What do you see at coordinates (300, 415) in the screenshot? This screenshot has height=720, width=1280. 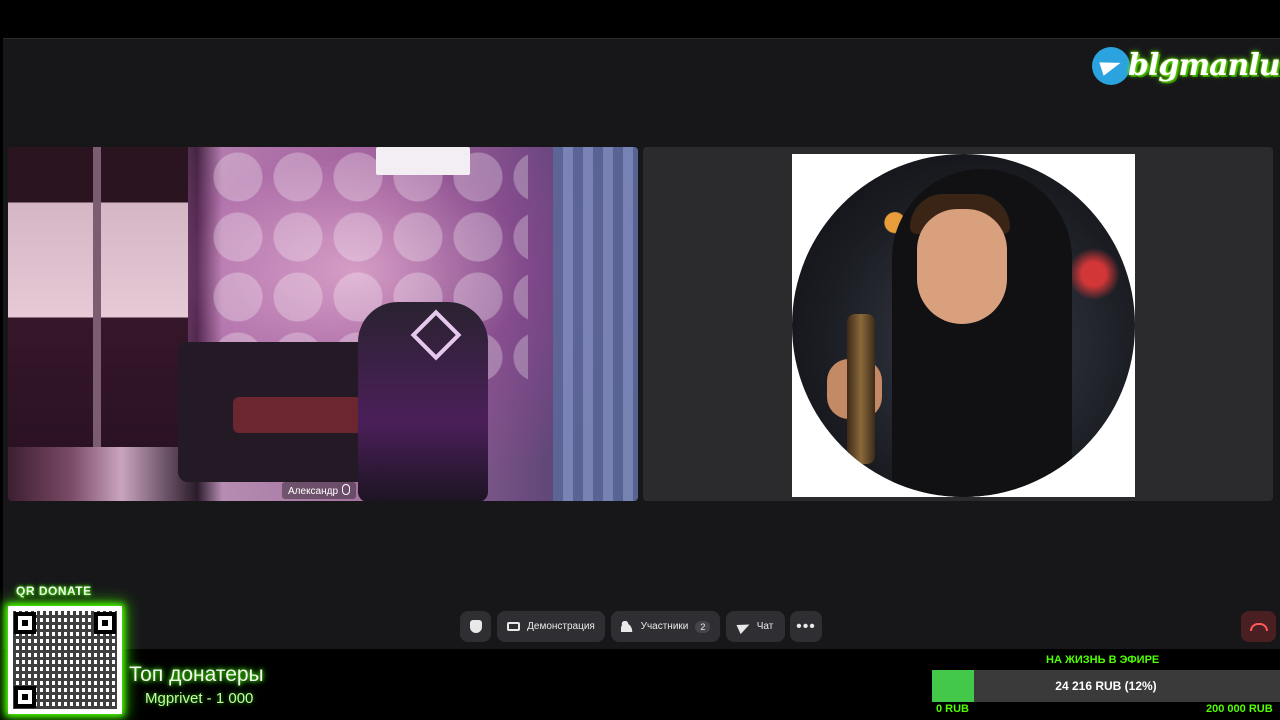 I see `table` at bounding box center [300, 415].